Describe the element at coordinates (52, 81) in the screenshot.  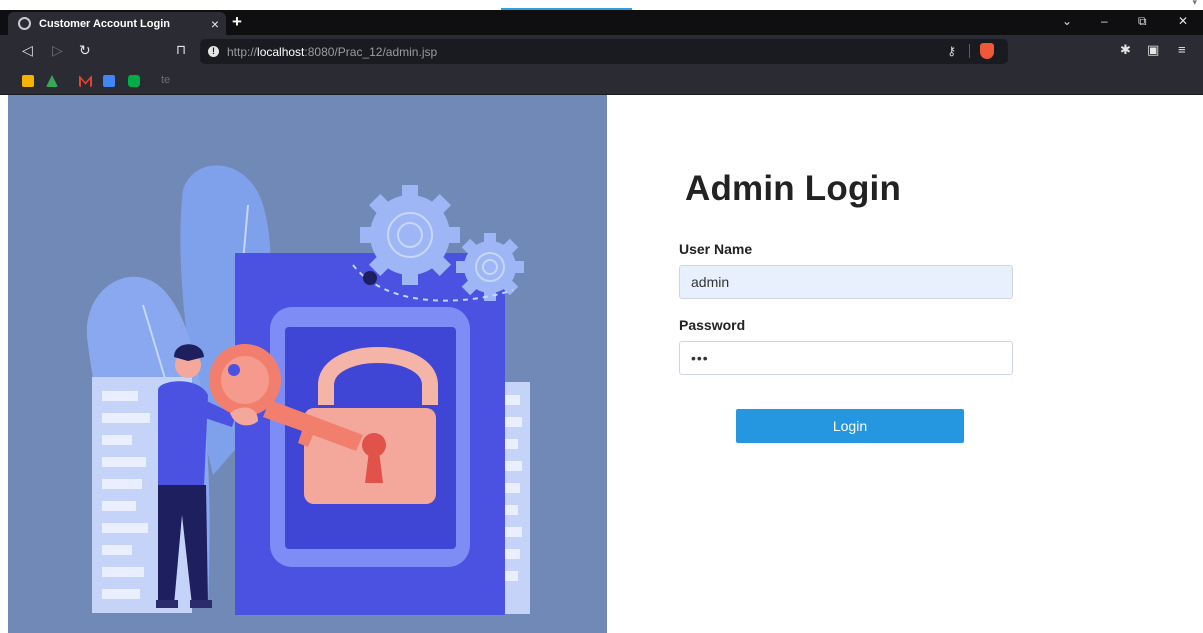
I see `drive-bookmark-icon` at that location.